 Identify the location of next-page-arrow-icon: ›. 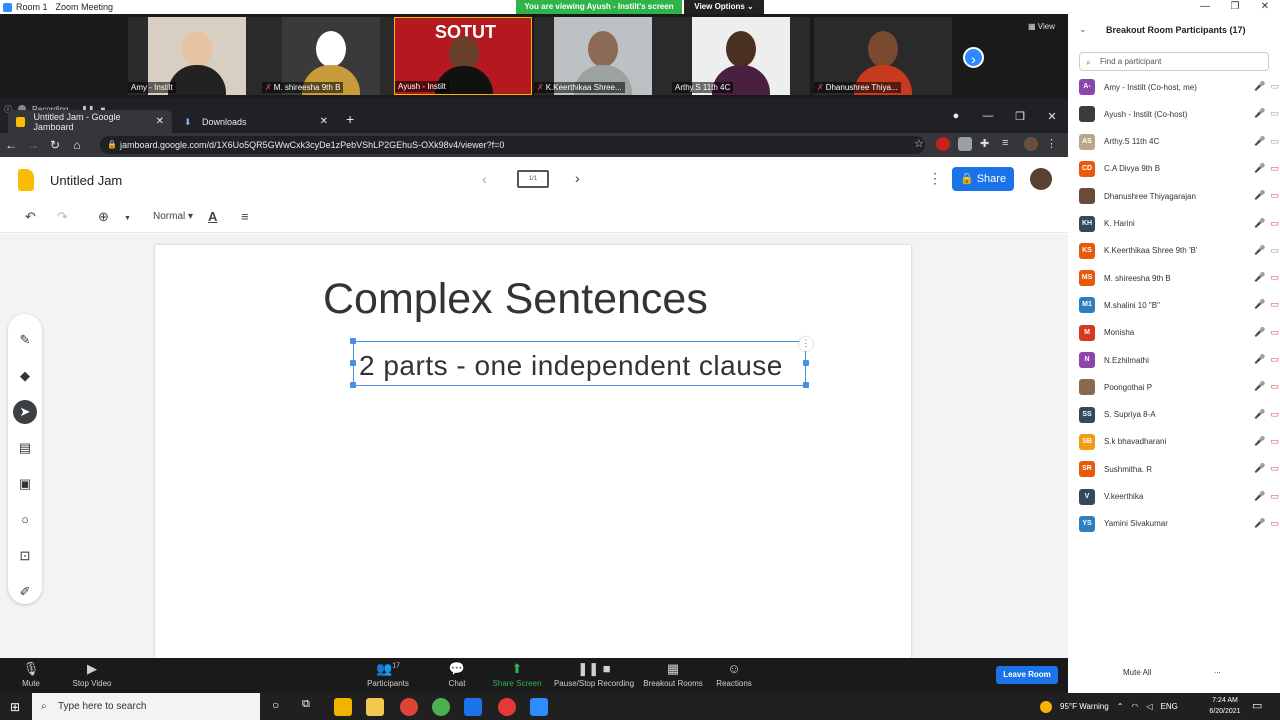
(973, 57).